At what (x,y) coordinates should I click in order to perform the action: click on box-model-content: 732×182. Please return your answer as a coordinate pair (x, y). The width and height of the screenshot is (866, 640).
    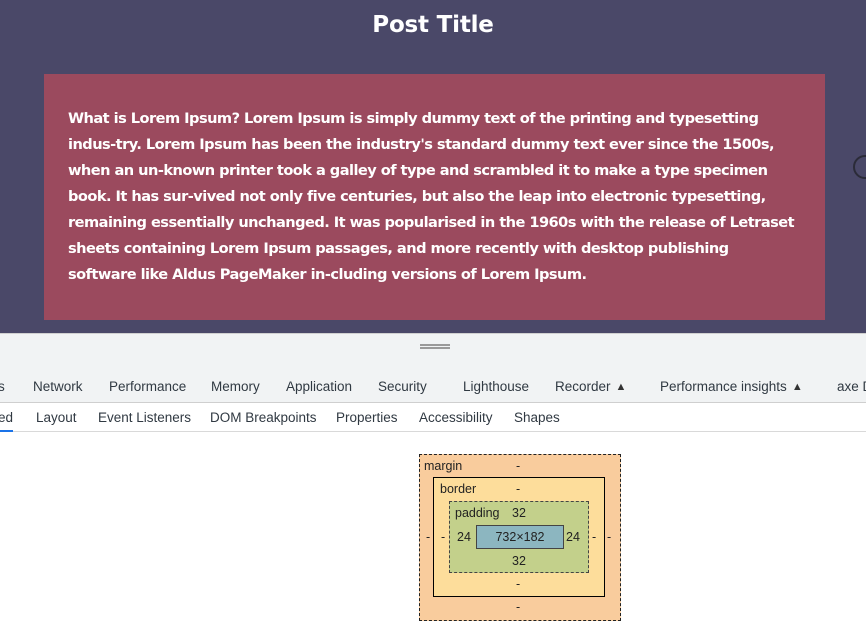
    Looking at the image, I should click on (520, 537).